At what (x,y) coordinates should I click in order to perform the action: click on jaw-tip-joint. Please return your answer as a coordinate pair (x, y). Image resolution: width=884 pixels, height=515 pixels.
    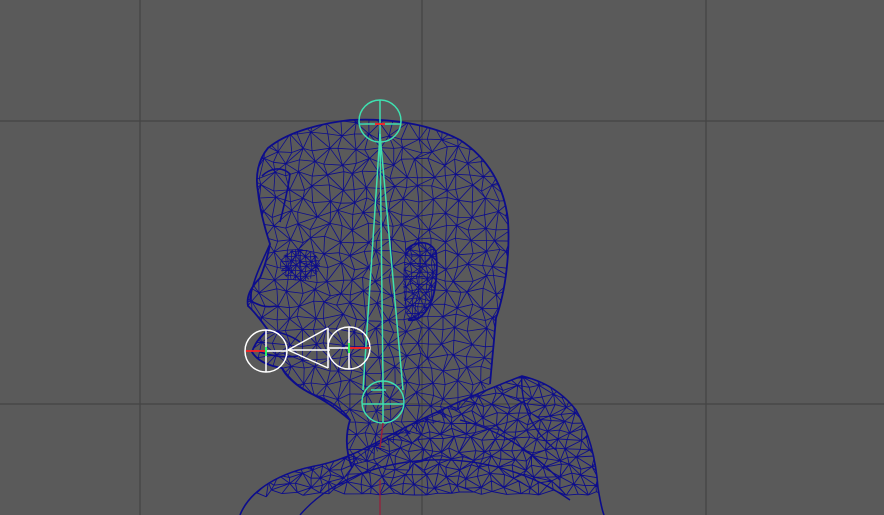
    Looking at the image, I should click on (266, 351).